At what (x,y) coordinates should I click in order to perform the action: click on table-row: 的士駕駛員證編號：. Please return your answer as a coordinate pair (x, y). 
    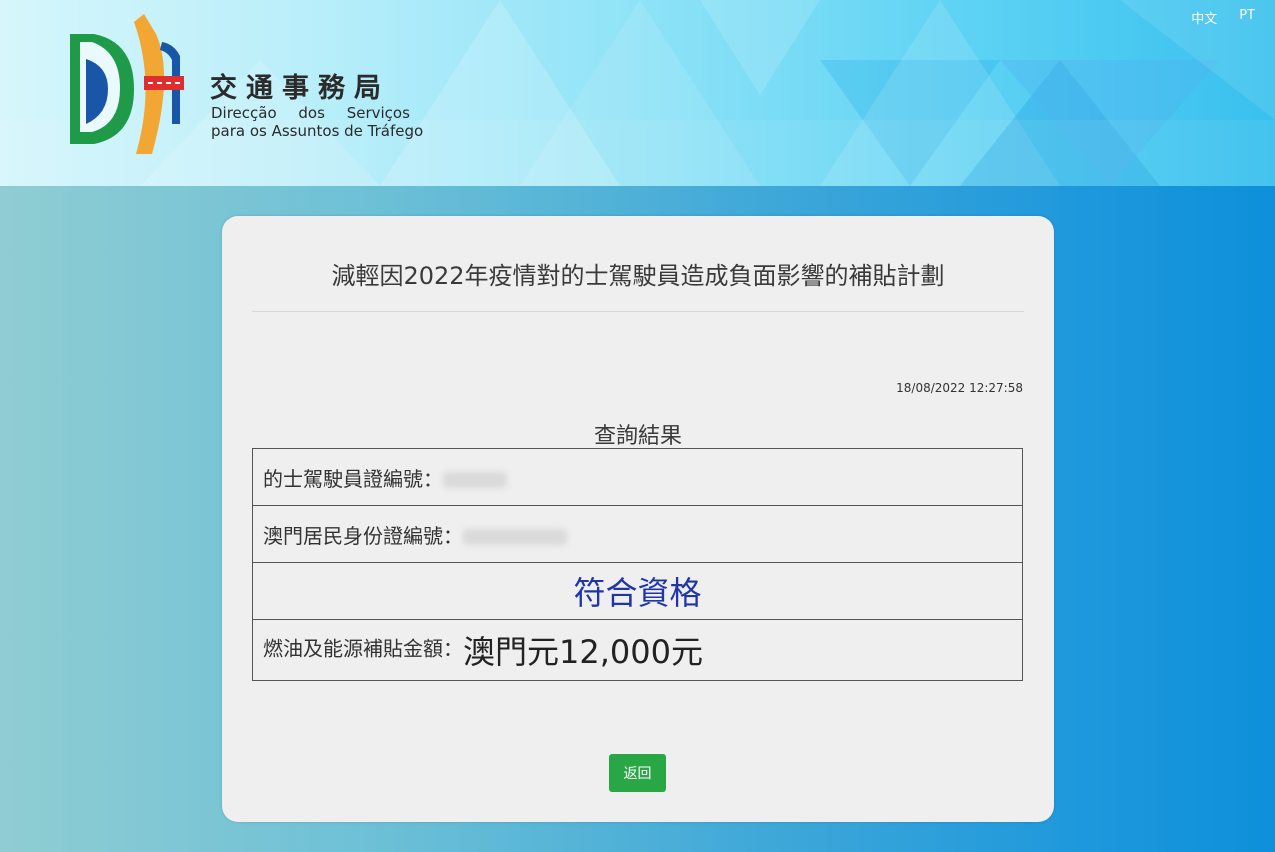
    Looking at the image, I should click on (637, 477).